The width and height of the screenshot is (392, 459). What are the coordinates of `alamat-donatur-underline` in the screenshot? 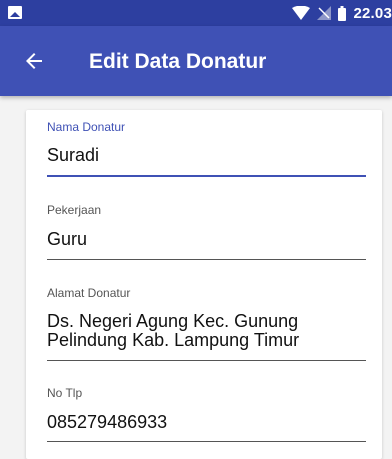 It's located at (206, 360).